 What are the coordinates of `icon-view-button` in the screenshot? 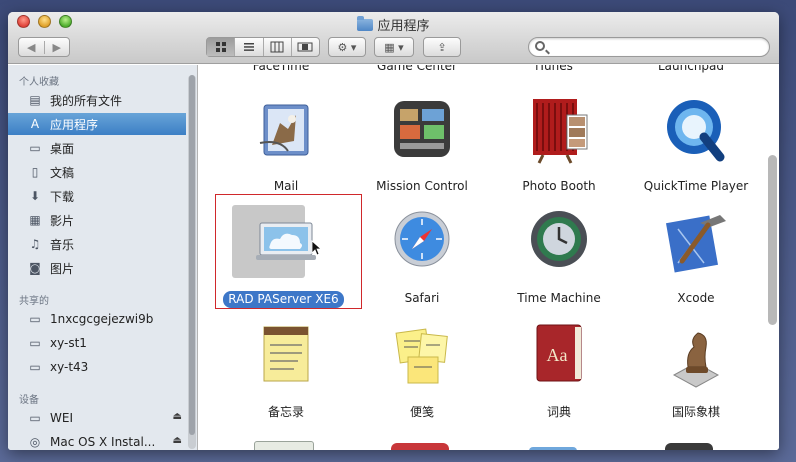 It's located at (221, 47).